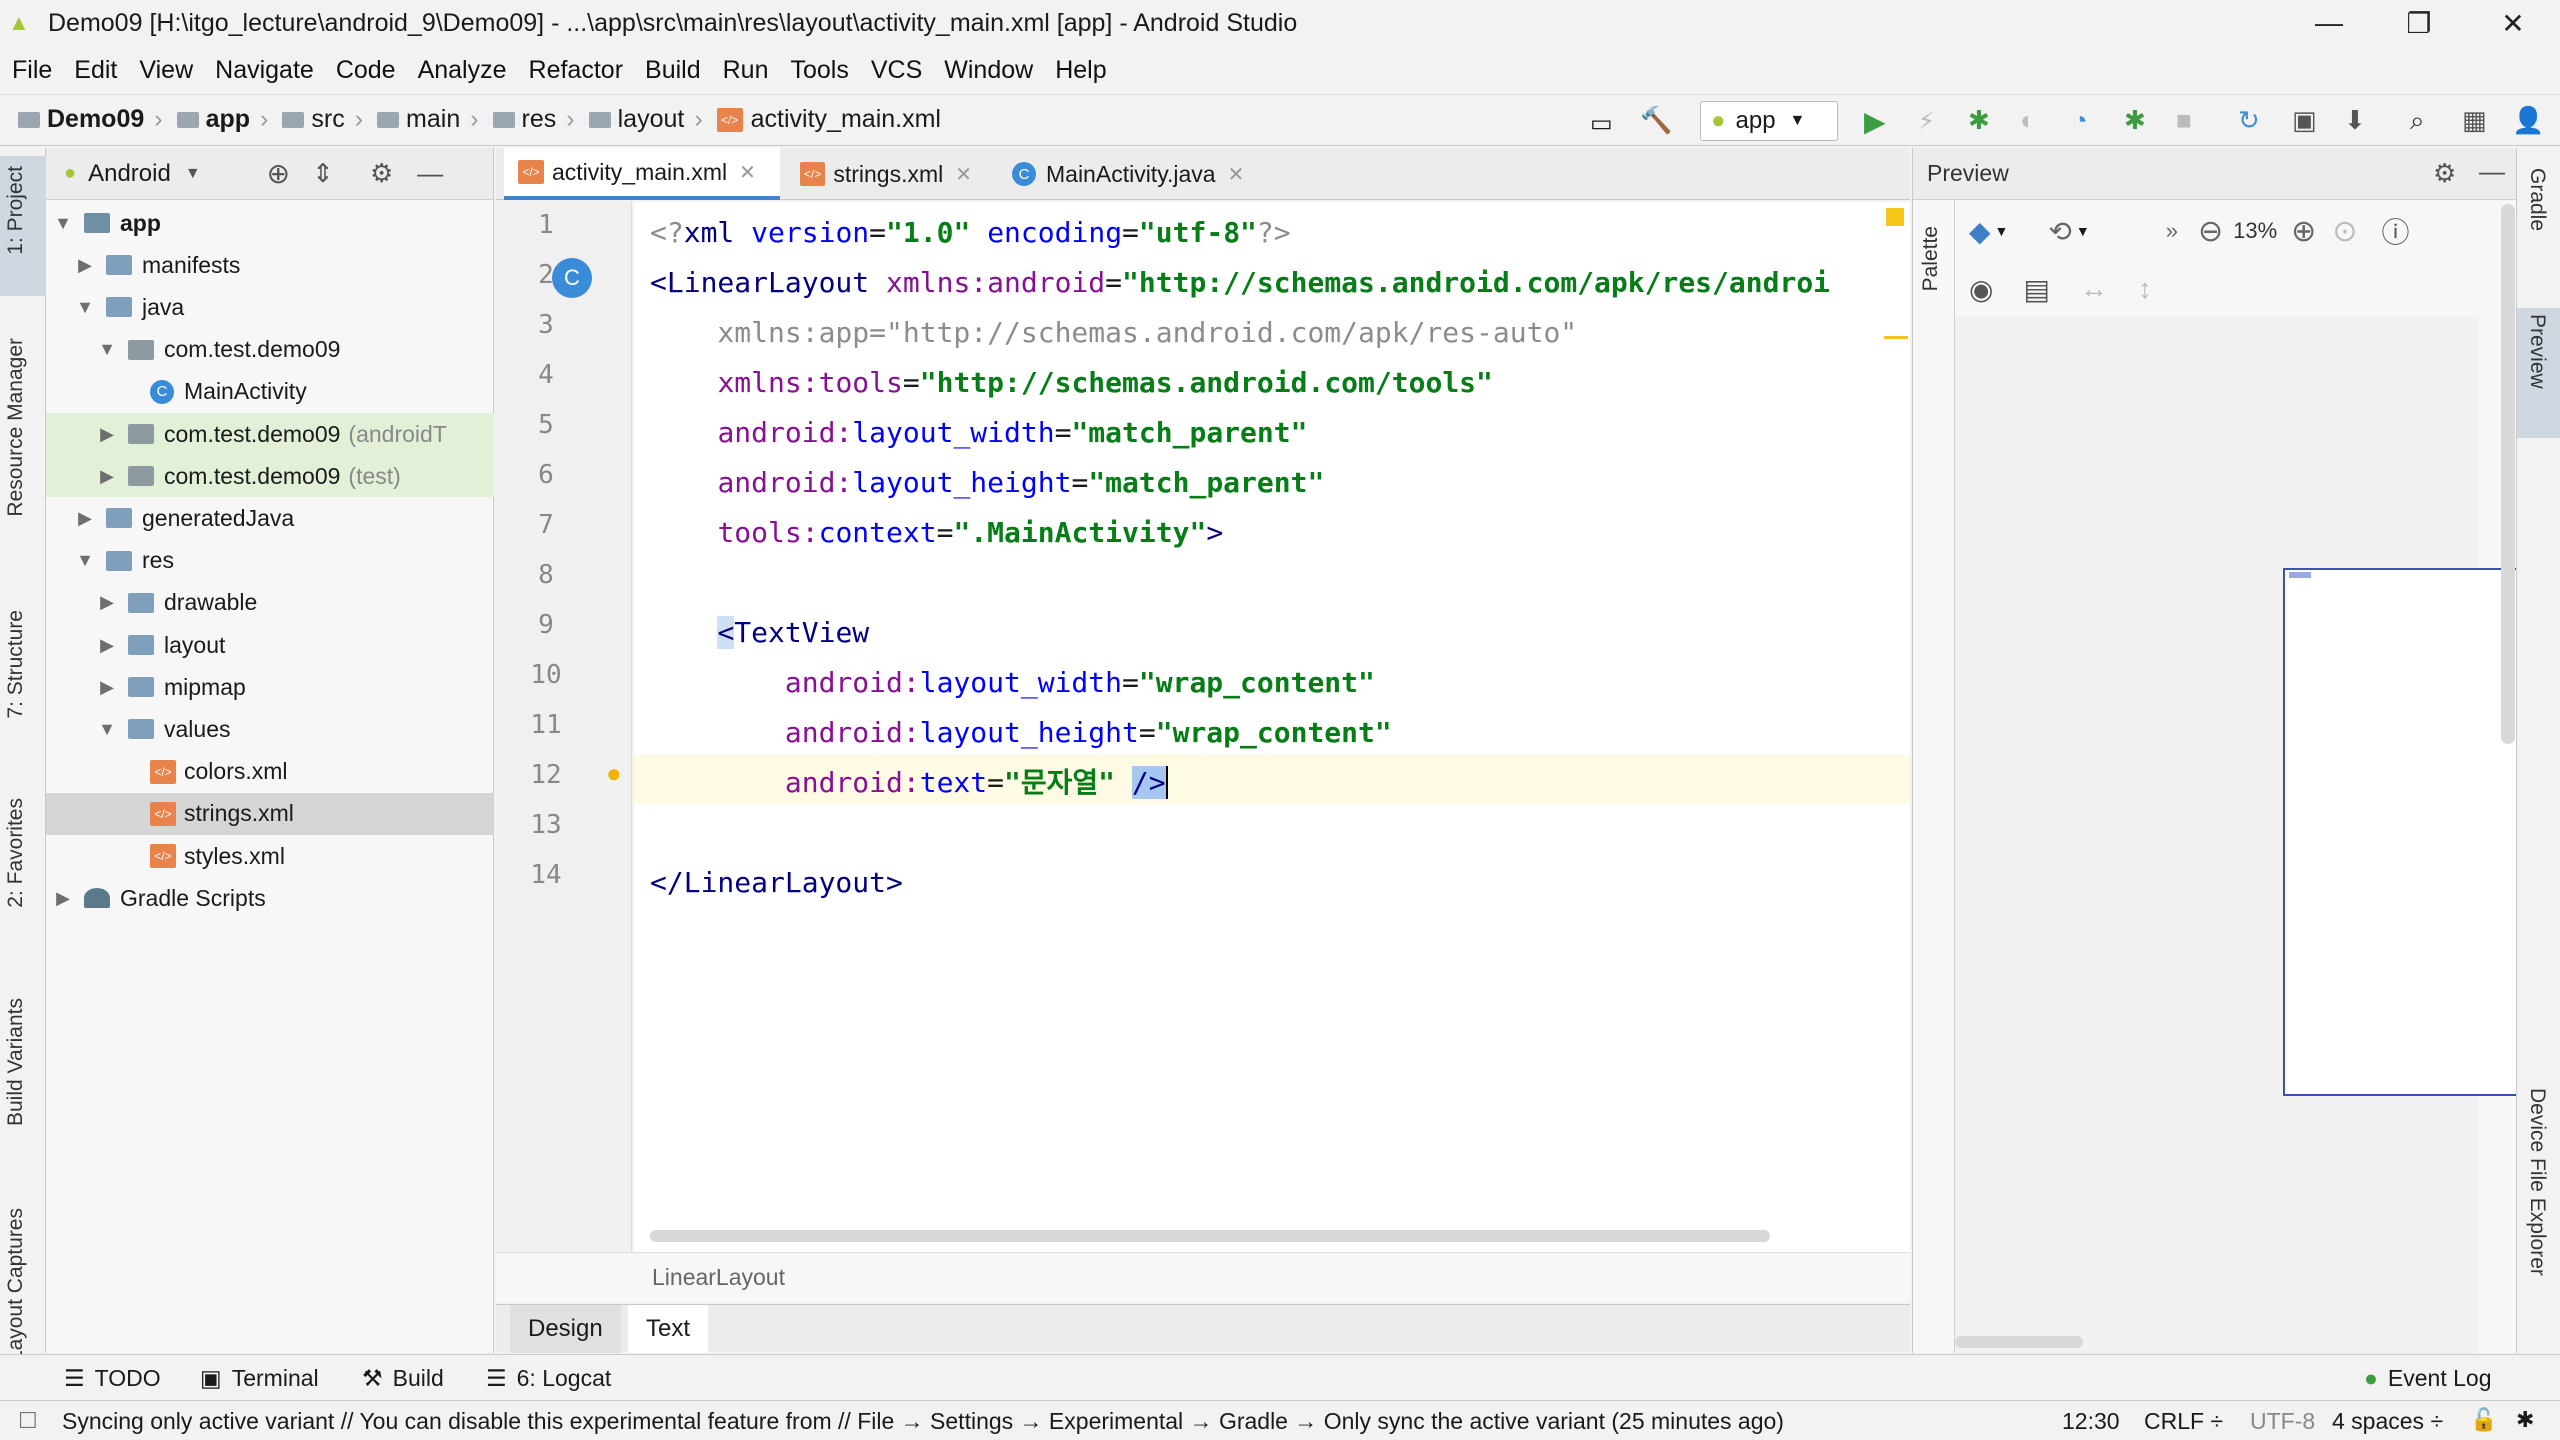  Describe the element at coordinates (16, 1285) in the screenshot. I see `tab-layout-captures: Layout Captures` at that location.